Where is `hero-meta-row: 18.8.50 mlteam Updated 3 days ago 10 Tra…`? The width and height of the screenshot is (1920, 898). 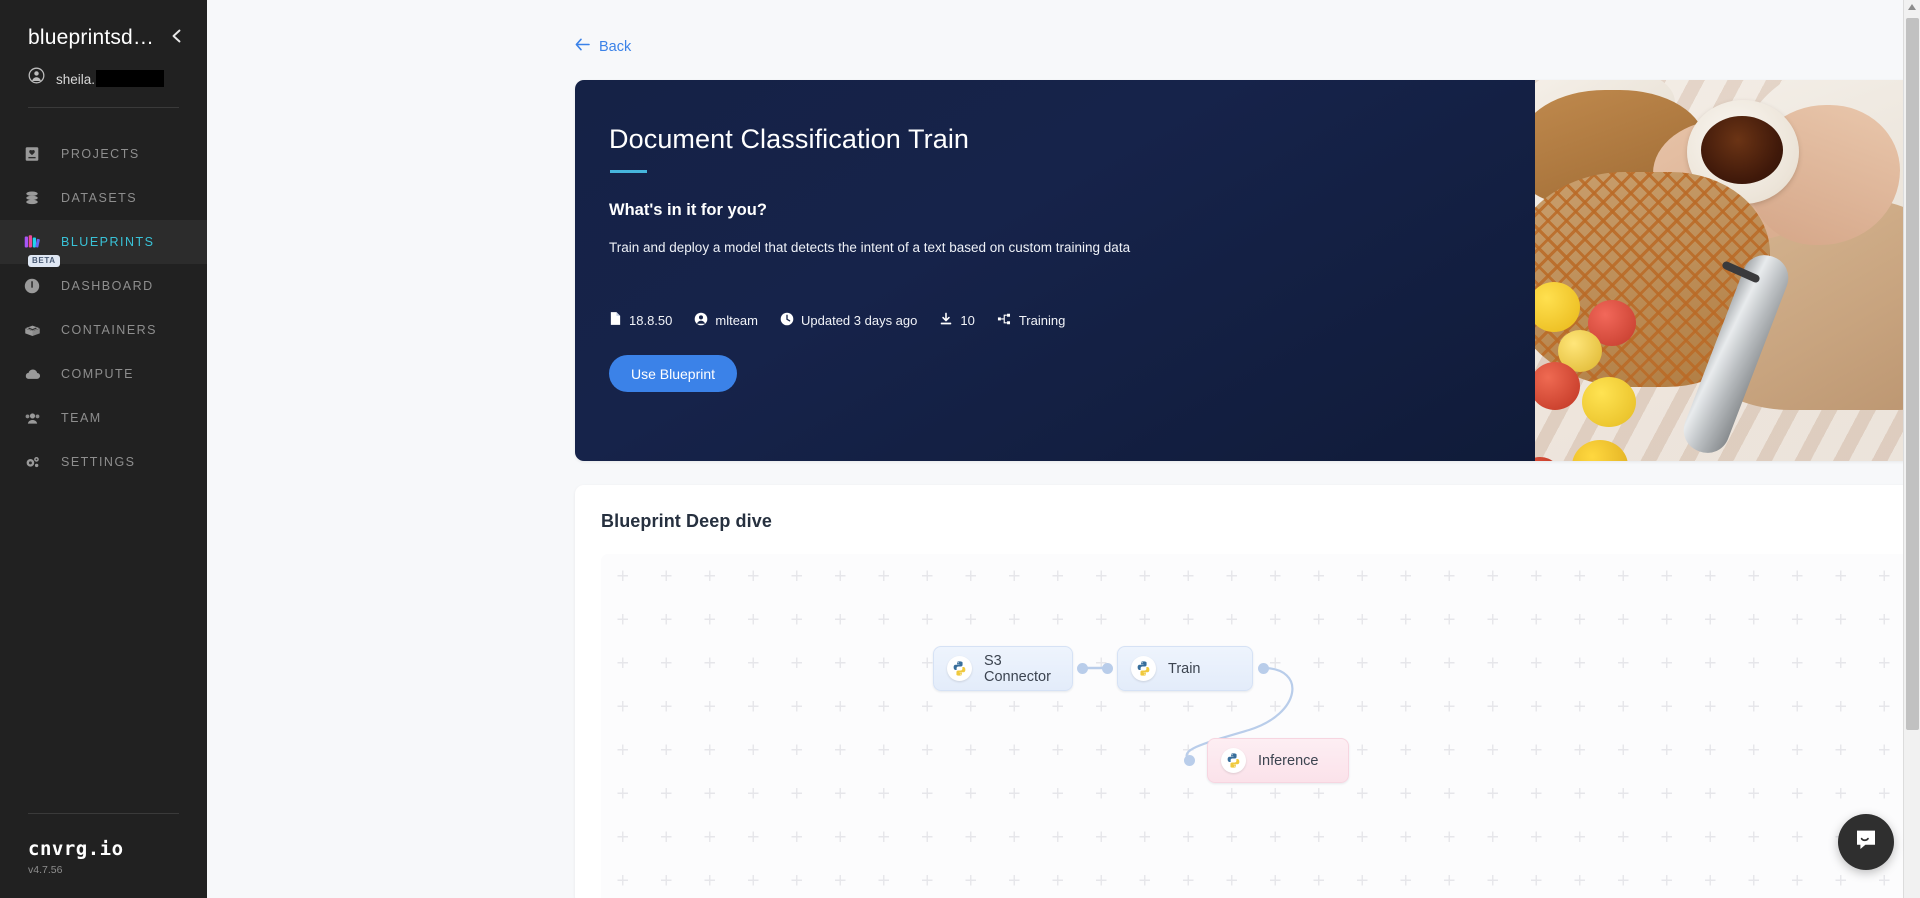 hero-meta-row: 18.8.50 mlteam Updated 3 days ago 10 Tra… is located at coordinates (1072, 320).